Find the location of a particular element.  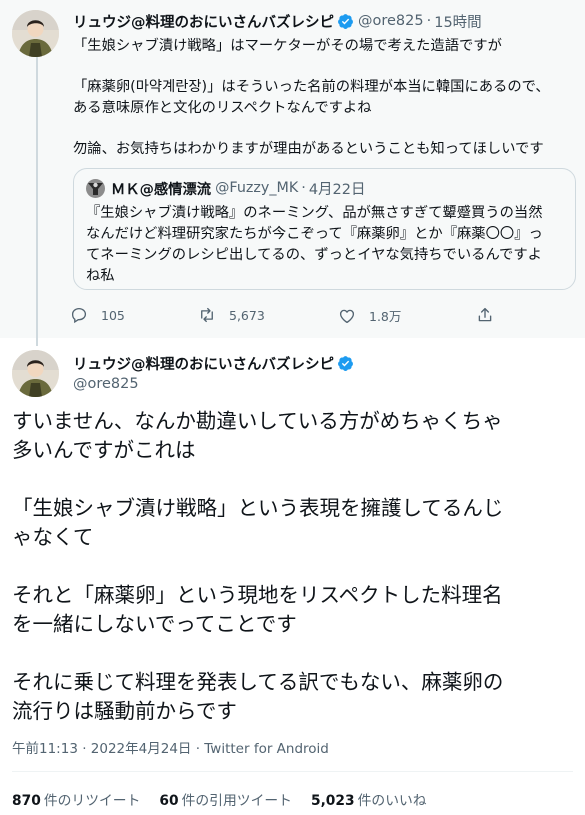

retweets-label: 件のリツイート is located at coordinates (92, 801).